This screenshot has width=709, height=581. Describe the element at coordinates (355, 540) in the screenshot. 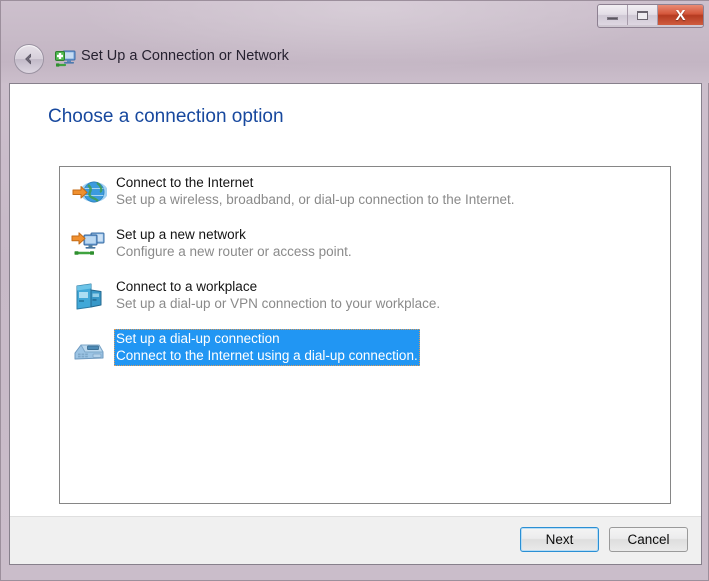

I see `dialog-footer: Next Cancel` at that location.